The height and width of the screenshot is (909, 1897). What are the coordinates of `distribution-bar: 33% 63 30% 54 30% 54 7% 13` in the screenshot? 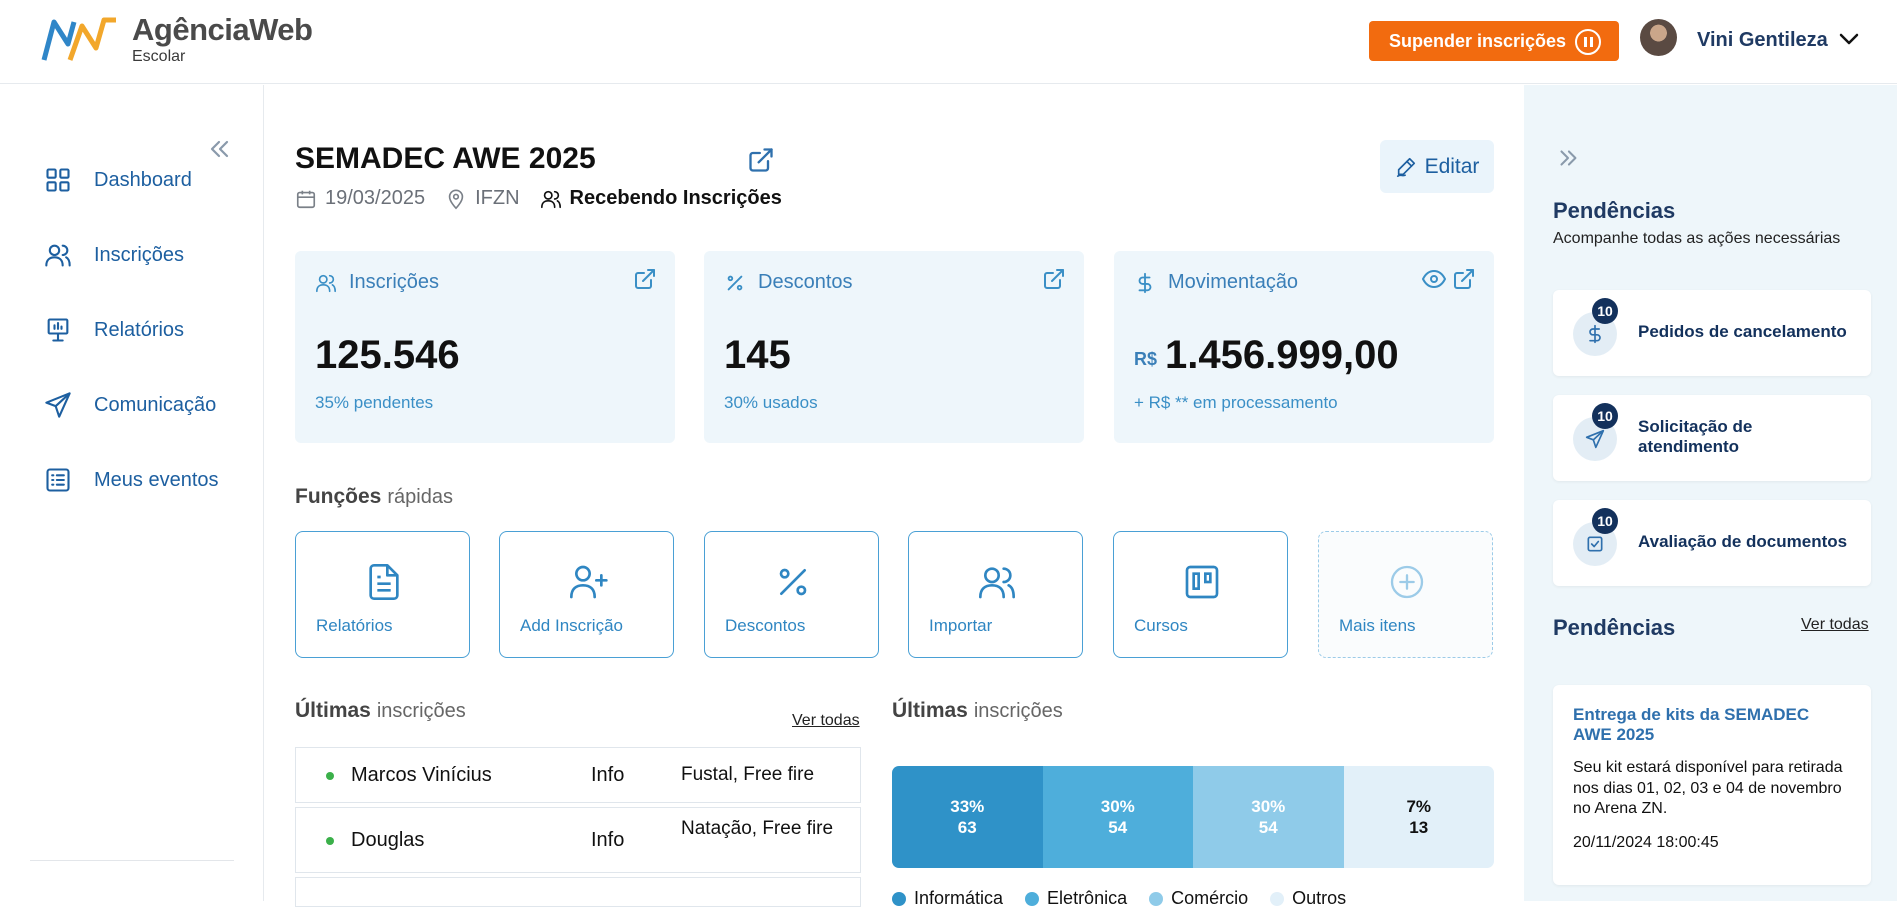 It's located at (1193, 817).